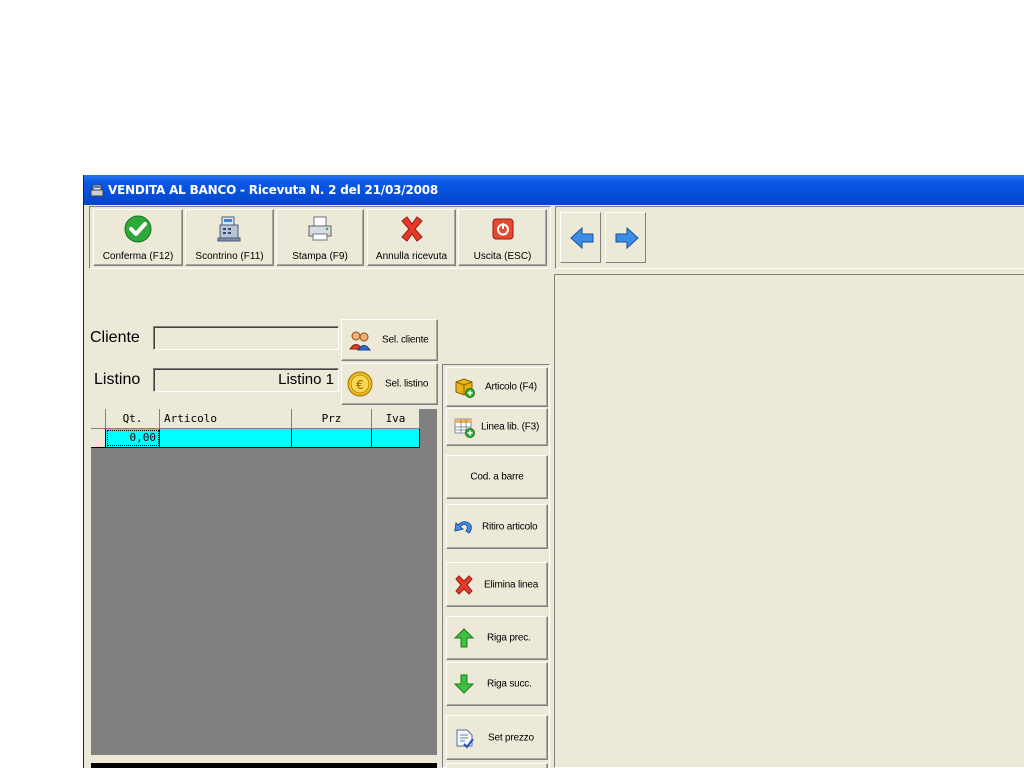 Image resolution: width=1024 pixels, height=768 pixels. What do you see at coordinates (332, 438) in the screenshot?
I see `cell-prz` at bounding box center [332, 438].